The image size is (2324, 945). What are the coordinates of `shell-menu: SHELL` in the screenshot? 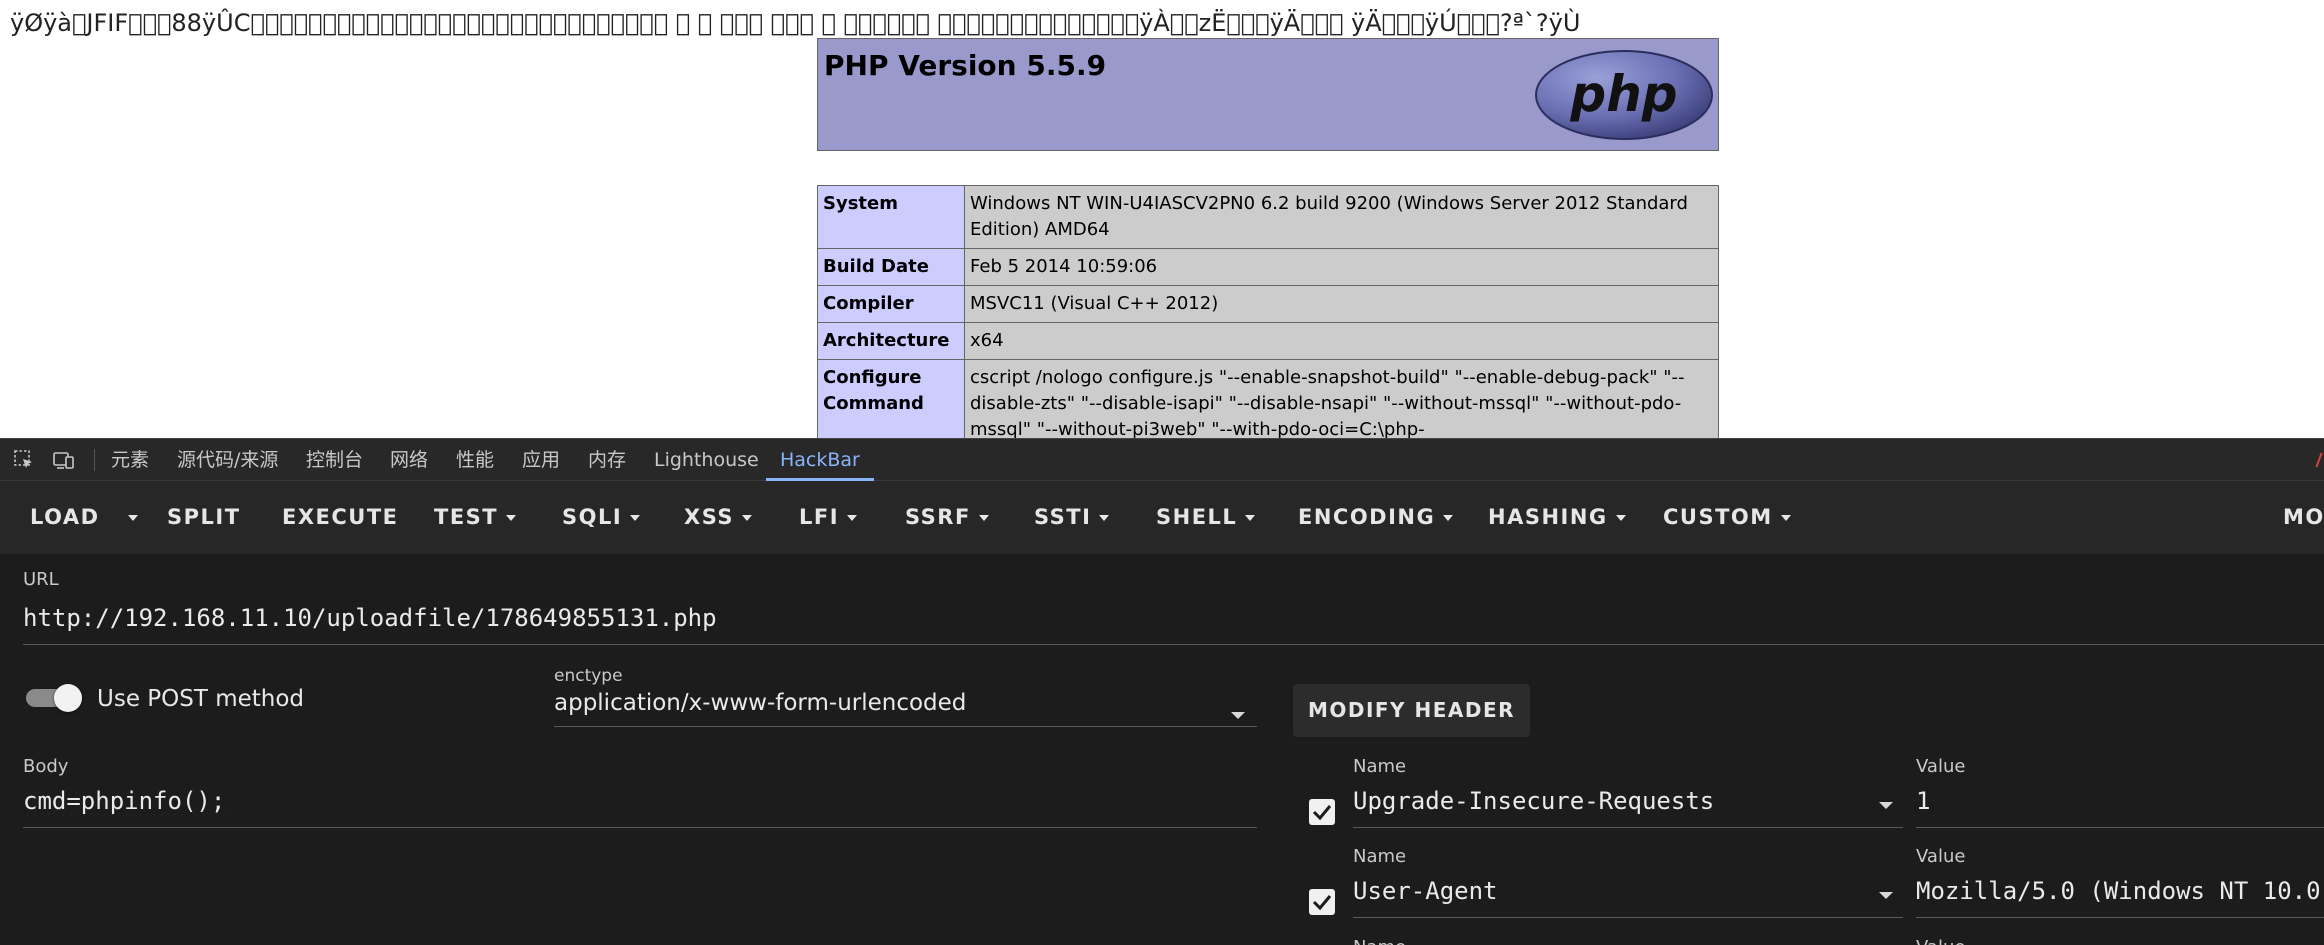 It's located at (1206, 517).